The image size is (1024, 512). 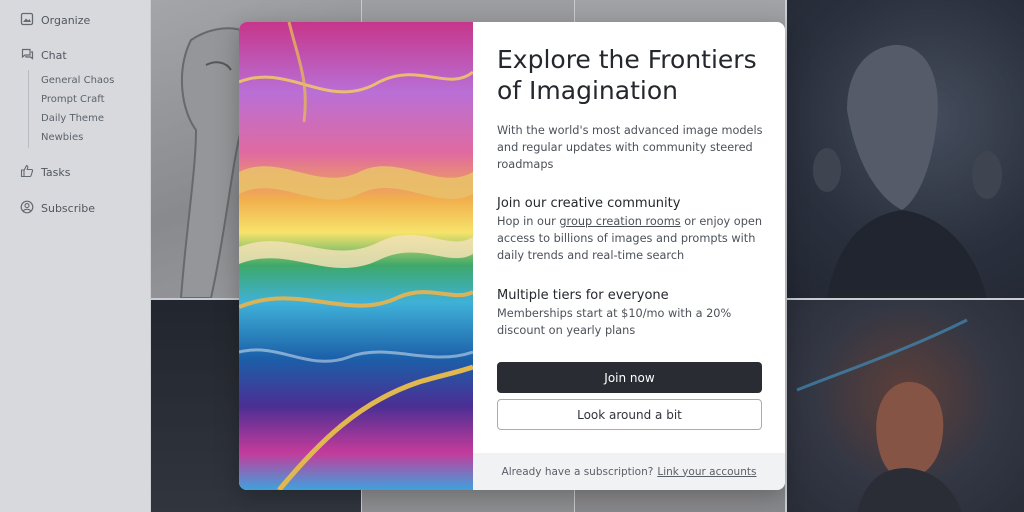 I want to click on sidebar-divider, so click(x=28, y=109).